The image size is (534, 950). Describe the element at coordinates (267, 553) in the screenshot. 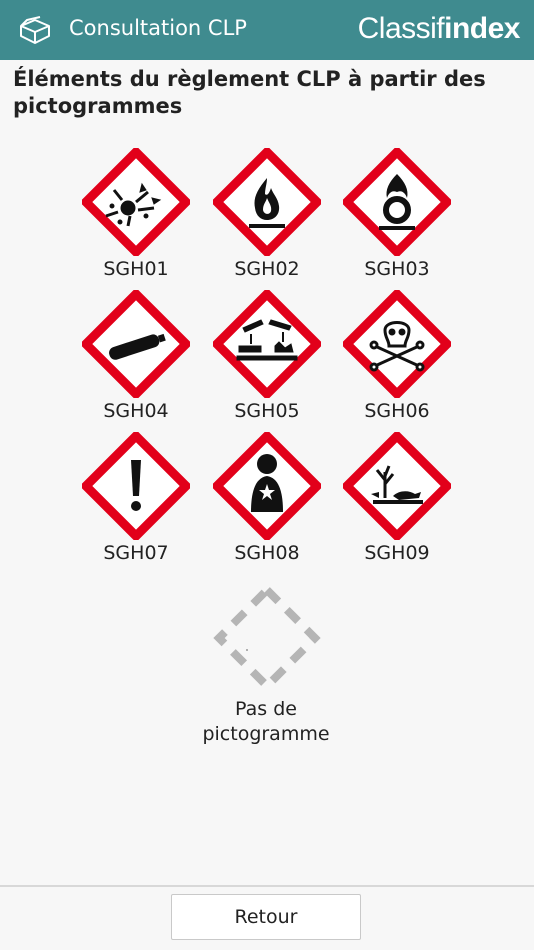

I see `pictogram-code: SGH08` at that location.